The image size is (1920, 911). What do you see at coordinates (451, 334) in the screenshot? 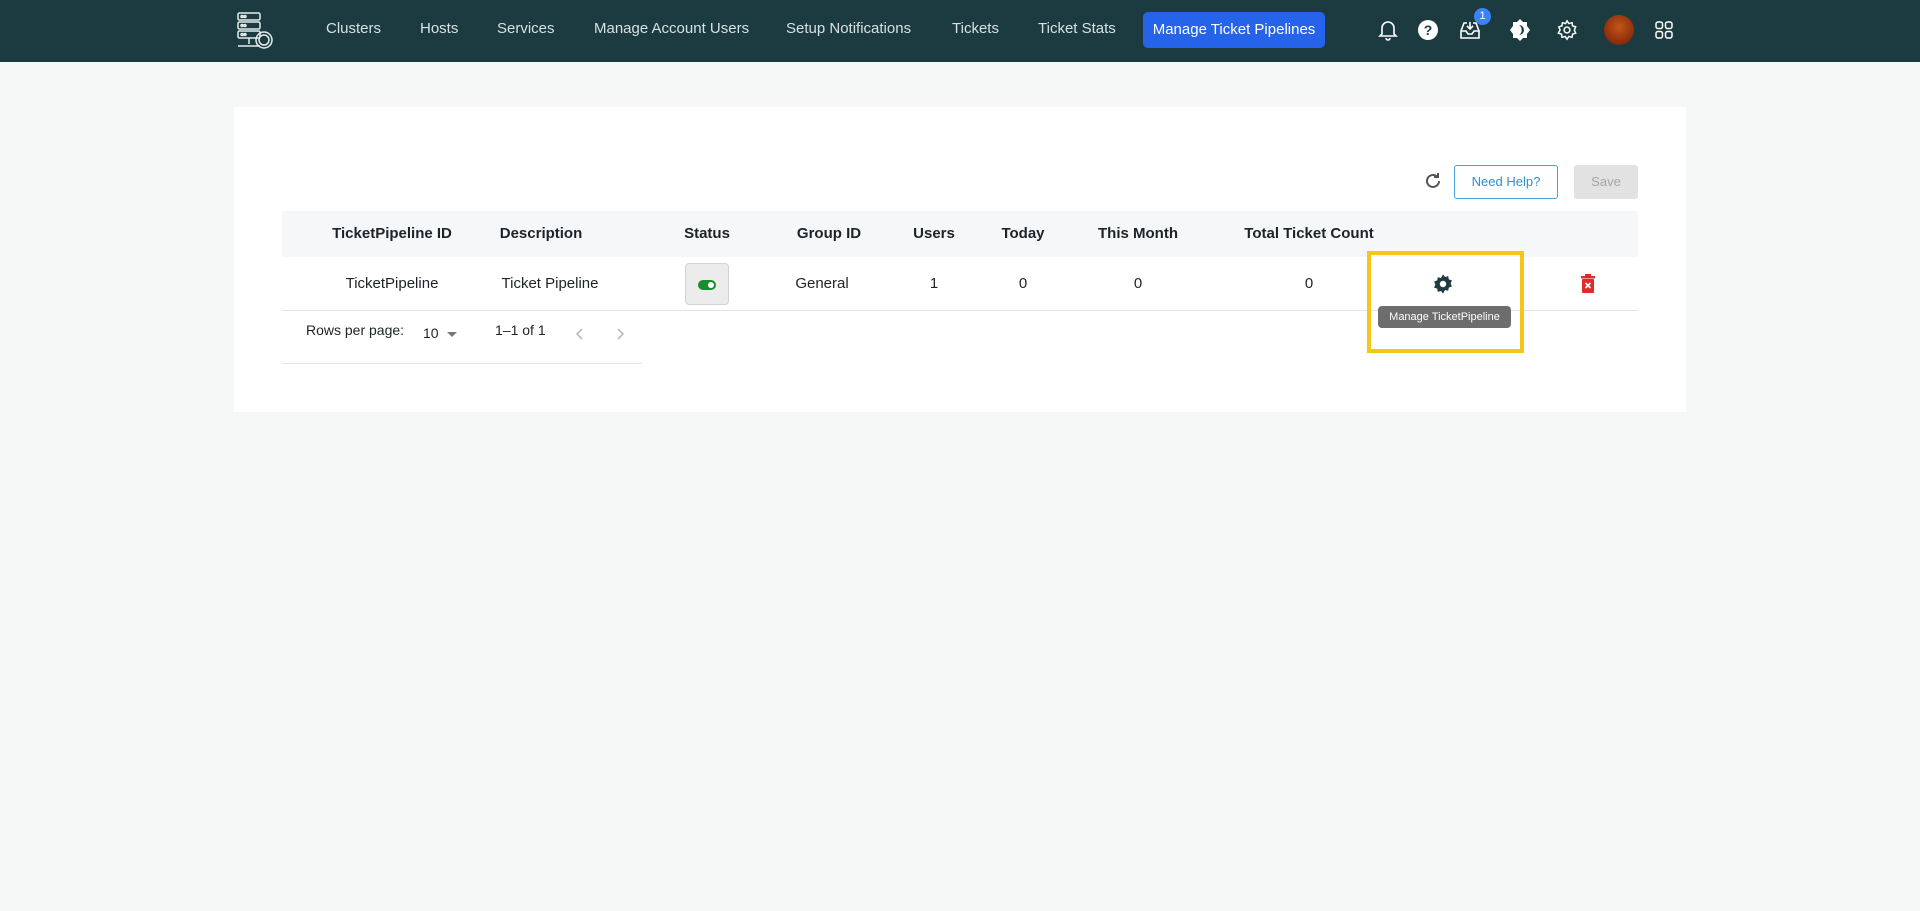
I see `chevron-down-icon` at bounding box center [451, 334].